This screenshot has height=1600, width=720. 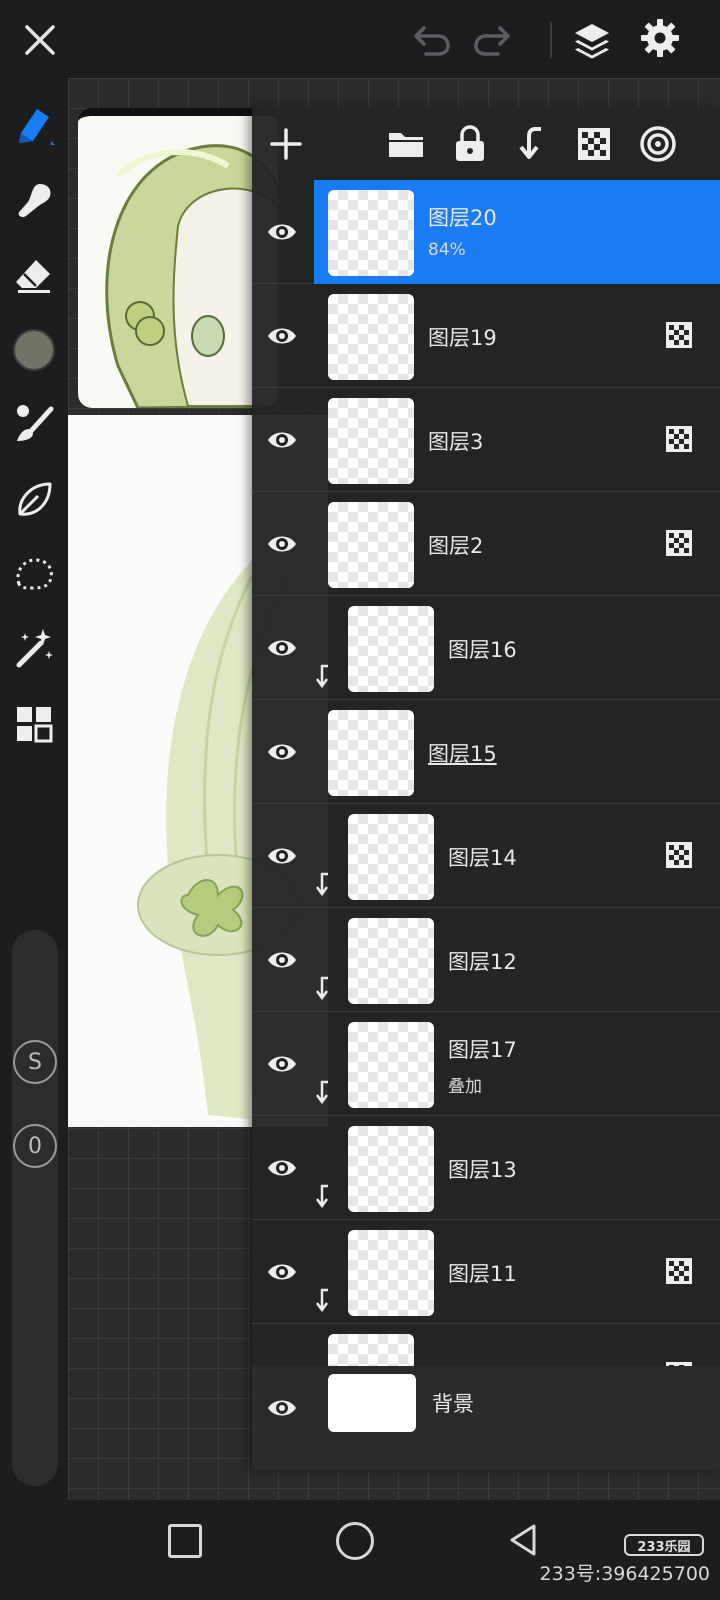 I want to click on layers-icon, so click(x=592, y=40).